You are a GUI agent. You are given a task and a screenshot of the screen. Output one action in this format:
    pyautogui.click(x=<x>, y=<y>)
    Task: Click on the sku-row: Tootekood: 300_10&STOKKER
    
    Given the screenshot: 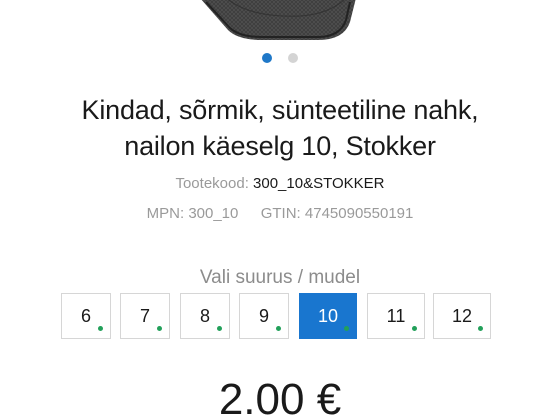 What is the action you would take?
    pyautogui.click(x=280, y=184)
    